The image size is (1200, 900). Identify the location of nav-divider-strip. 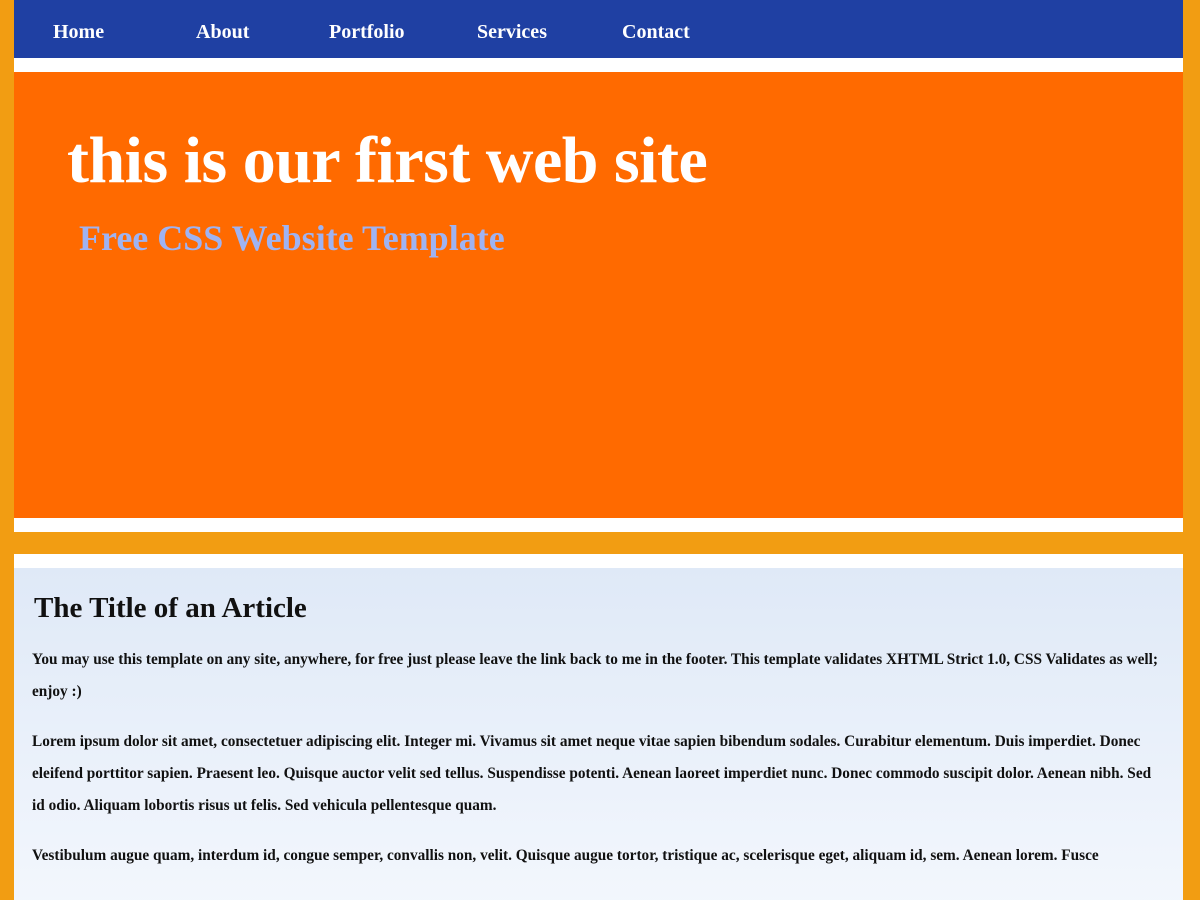
(598, 65).